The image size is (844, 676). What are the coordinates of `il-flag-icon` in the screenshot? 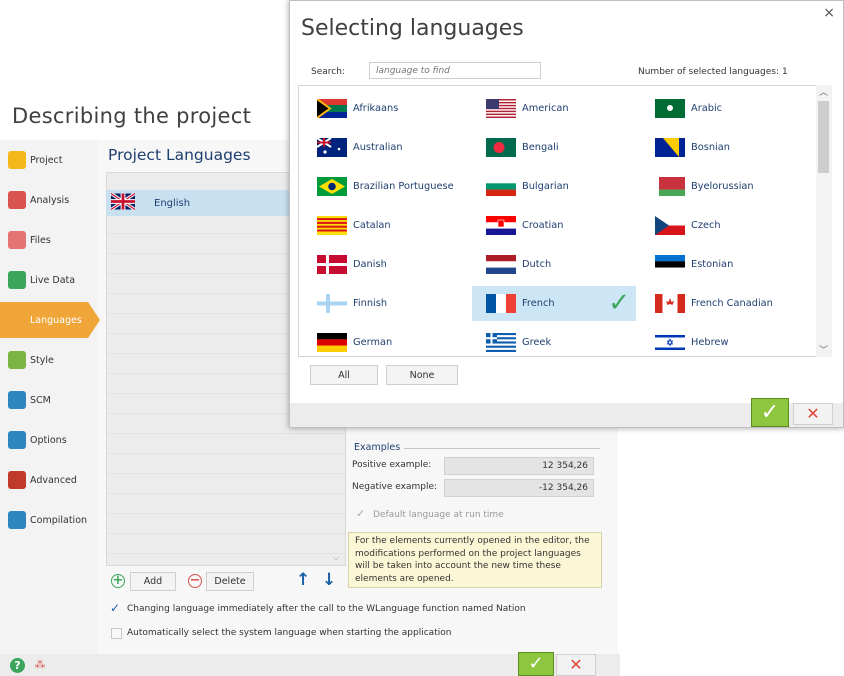 It's located at (670, 342).